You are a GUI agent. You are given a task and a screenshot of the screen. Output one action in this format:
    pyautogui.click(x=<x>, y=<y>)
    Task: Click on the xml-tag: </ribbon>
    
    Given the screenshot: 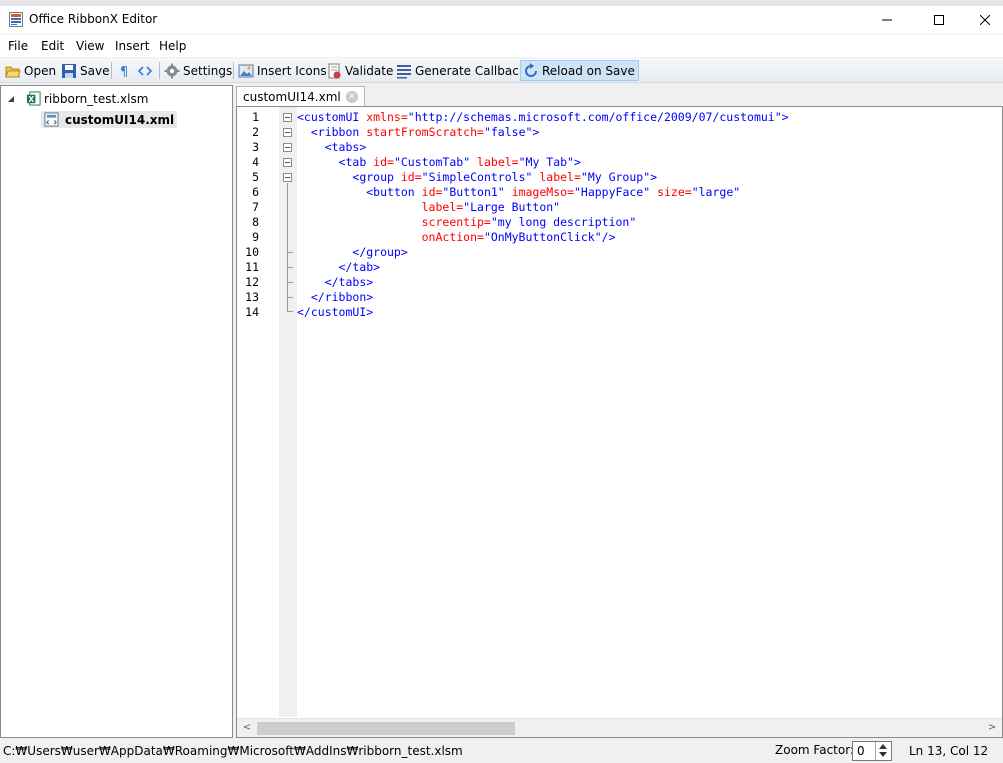 What is the action you would take?
    pyautogui.click(x=342, y=297)
    